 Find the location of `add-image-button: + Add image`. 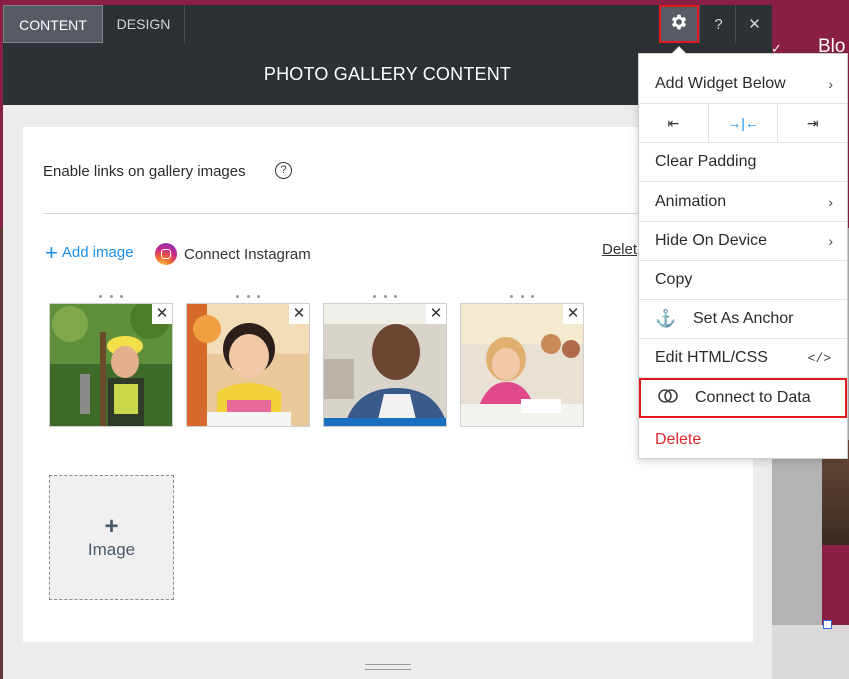

add-image-button: + Add image is located at coordinates (89, 252).